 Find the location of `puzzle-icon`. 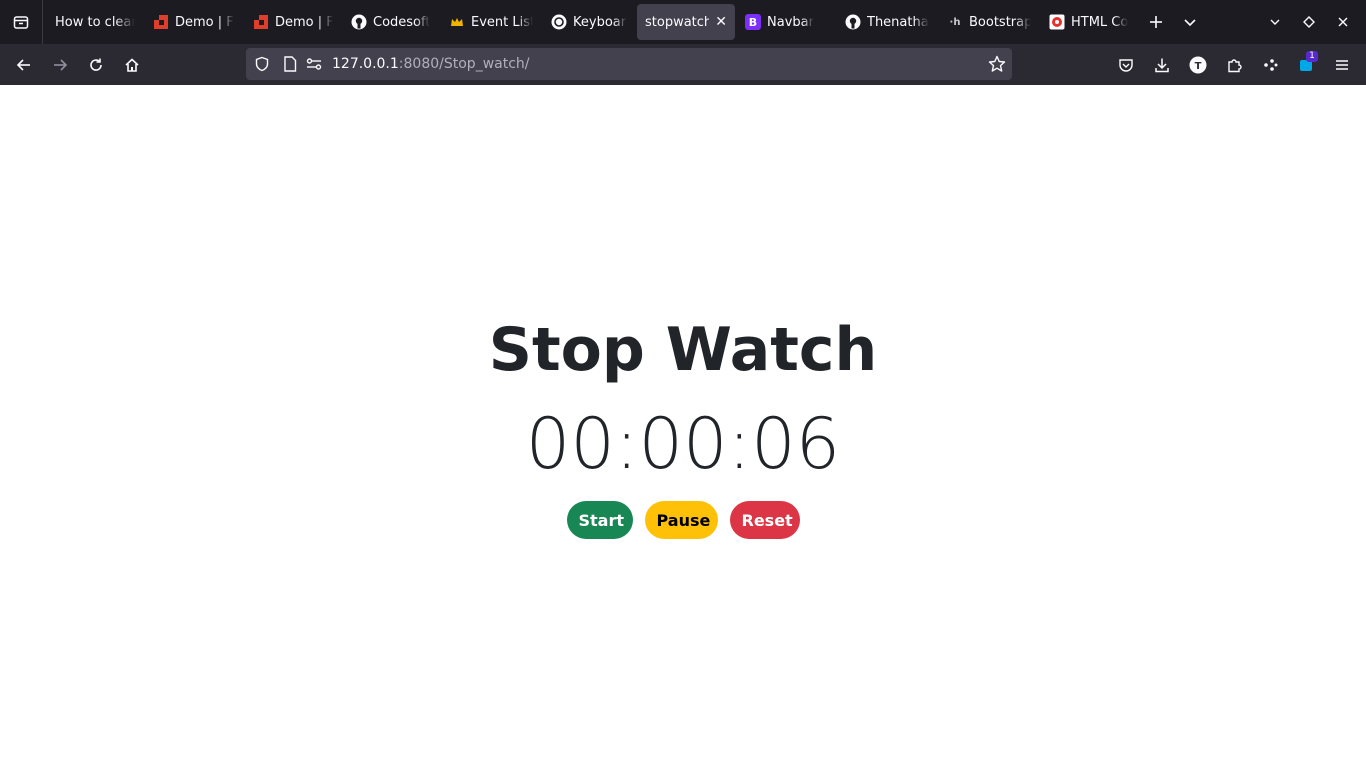

puzzle-icon is located at coordinates (1235, 65).